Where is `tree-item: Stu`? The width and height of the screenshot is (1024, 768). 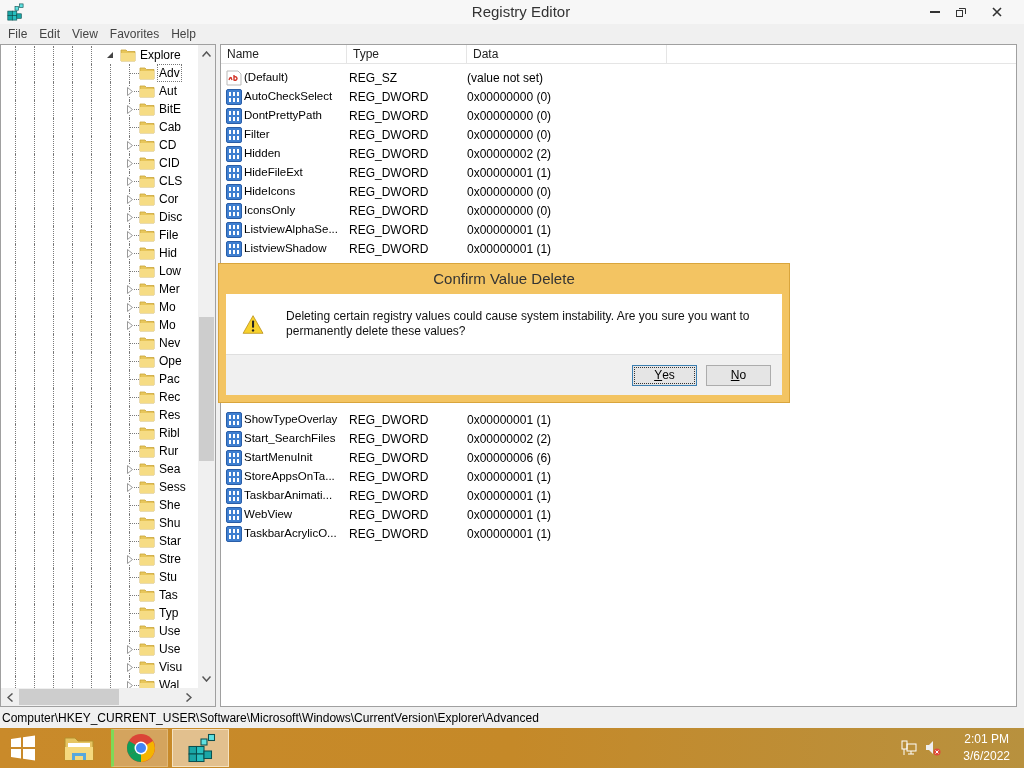 tree-item: Stu is located at coordinates (168, 577).